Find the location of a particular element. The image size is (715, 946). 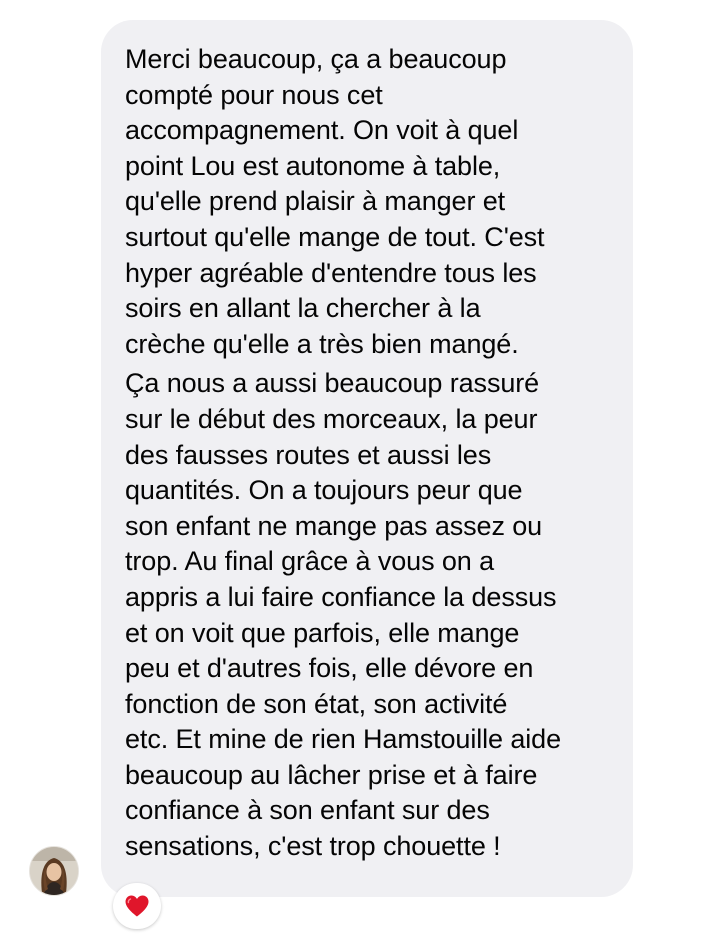

profile-photo-icon is located at coordinates (54, 871).